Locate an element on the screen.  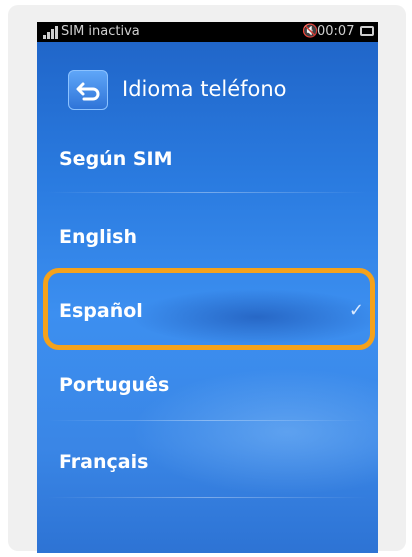
sim-status: SIM inactiva is located at coordinates (100, 31).